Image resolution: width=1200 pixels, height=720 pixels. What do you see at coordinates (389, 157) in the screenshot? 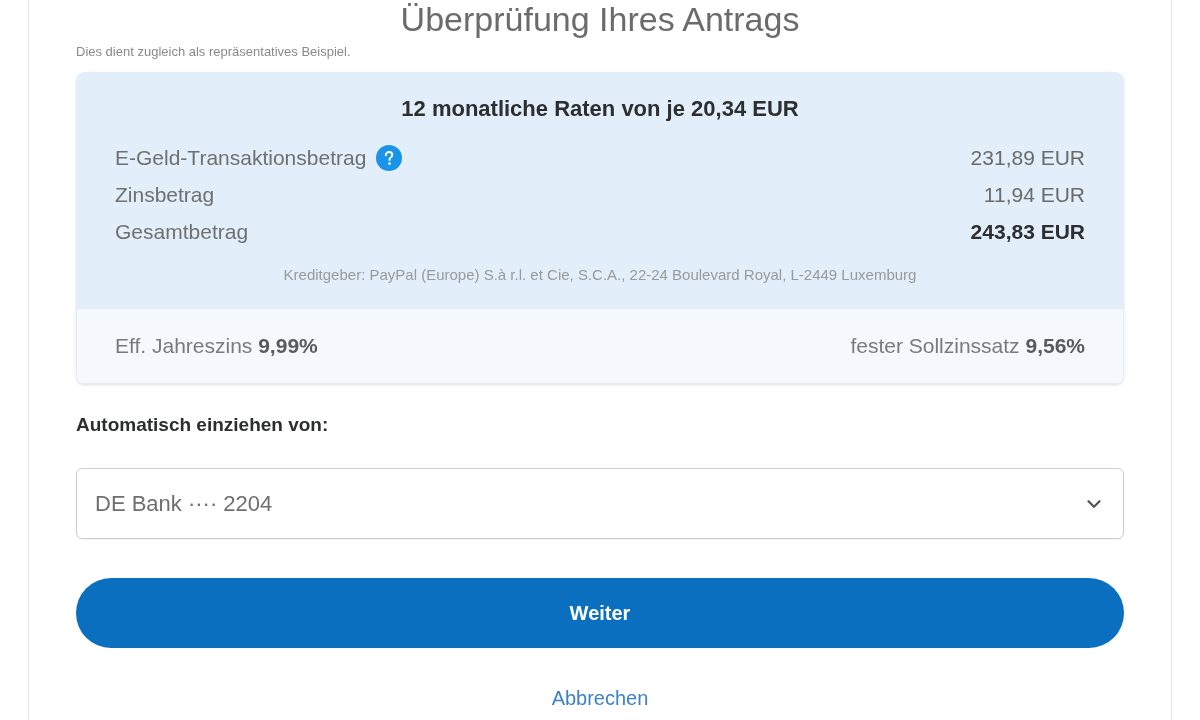
I see `help-icon` at bounding box center [389, 157].